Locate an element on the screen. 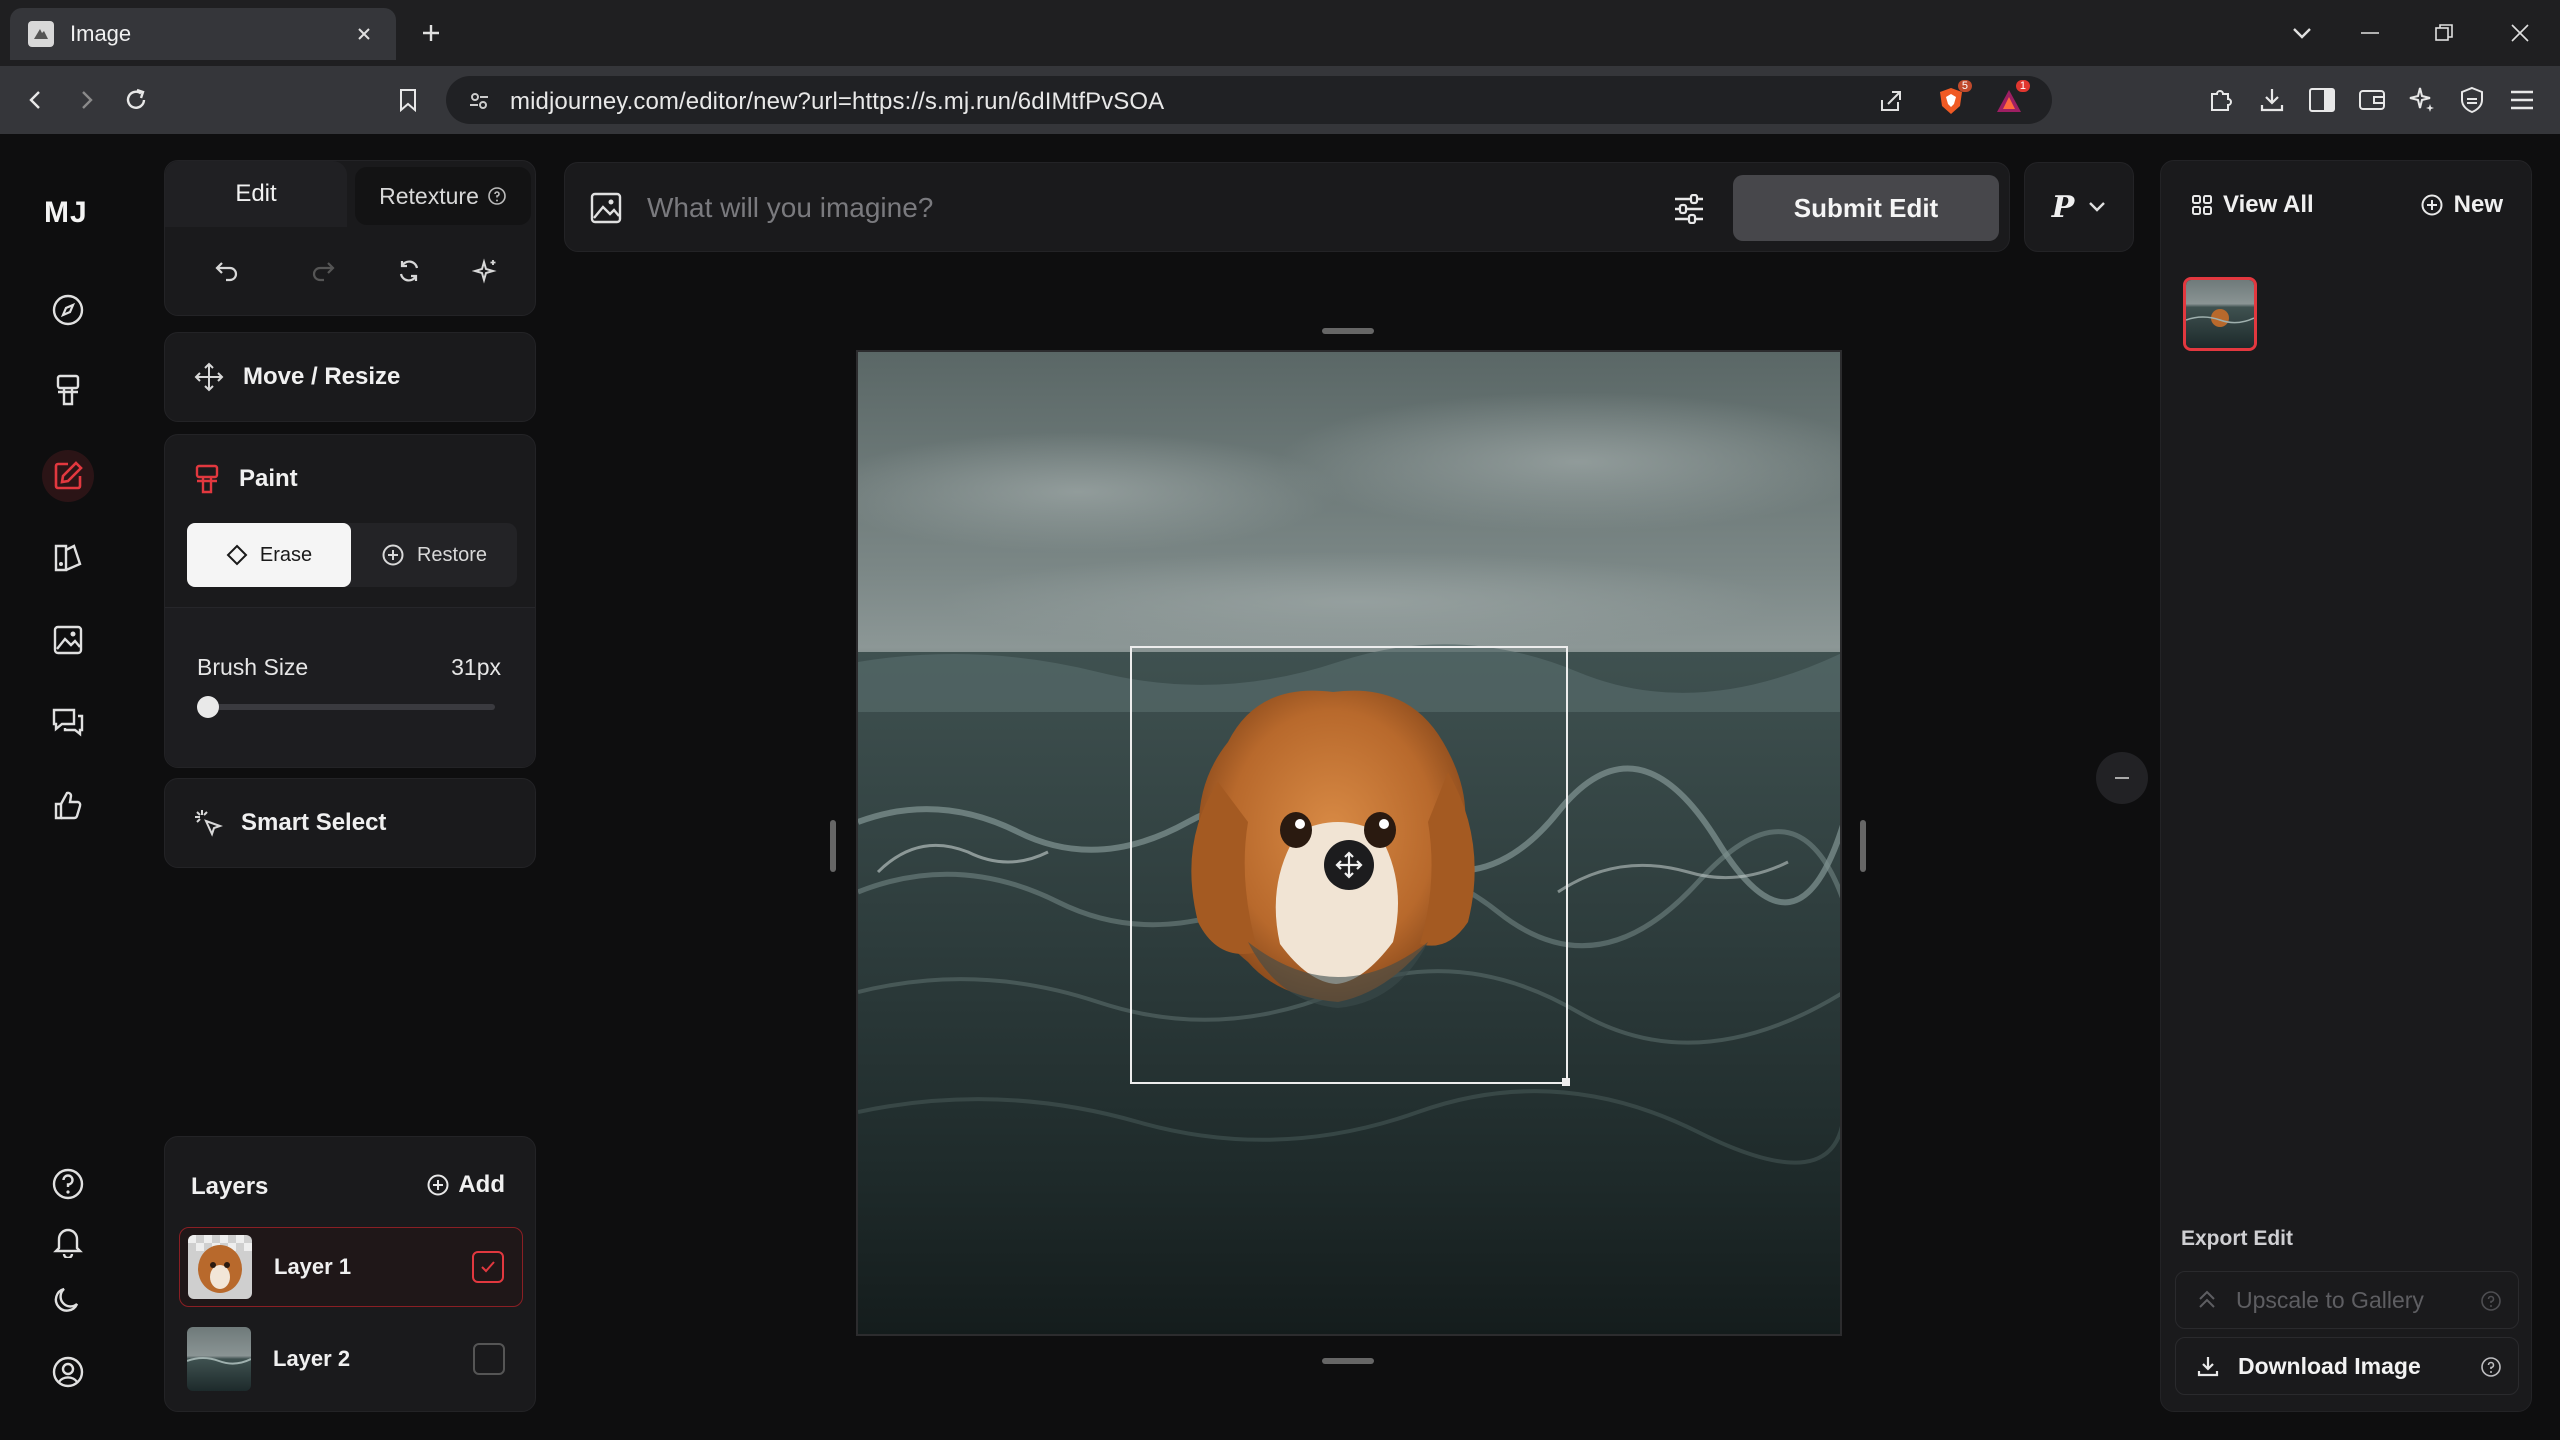  paint-tool: Paint is located at coordinates (245, 479).